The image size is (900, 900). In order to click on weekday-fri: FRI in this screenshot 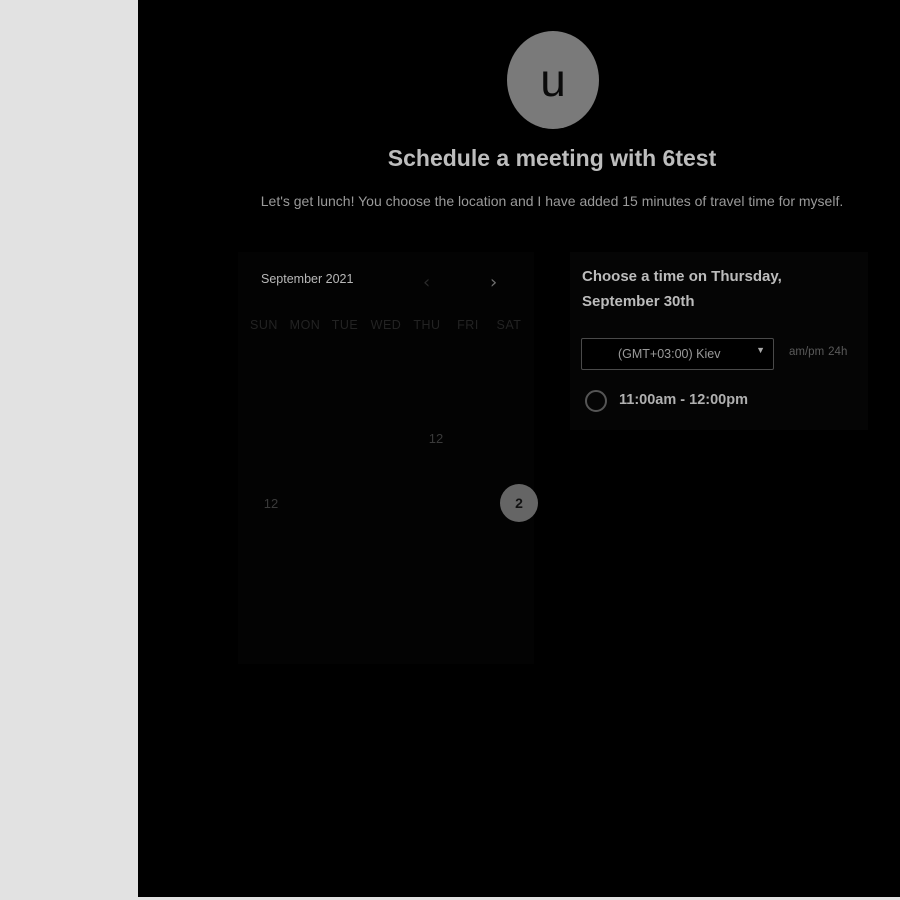, I will do `click(468, 325)`.